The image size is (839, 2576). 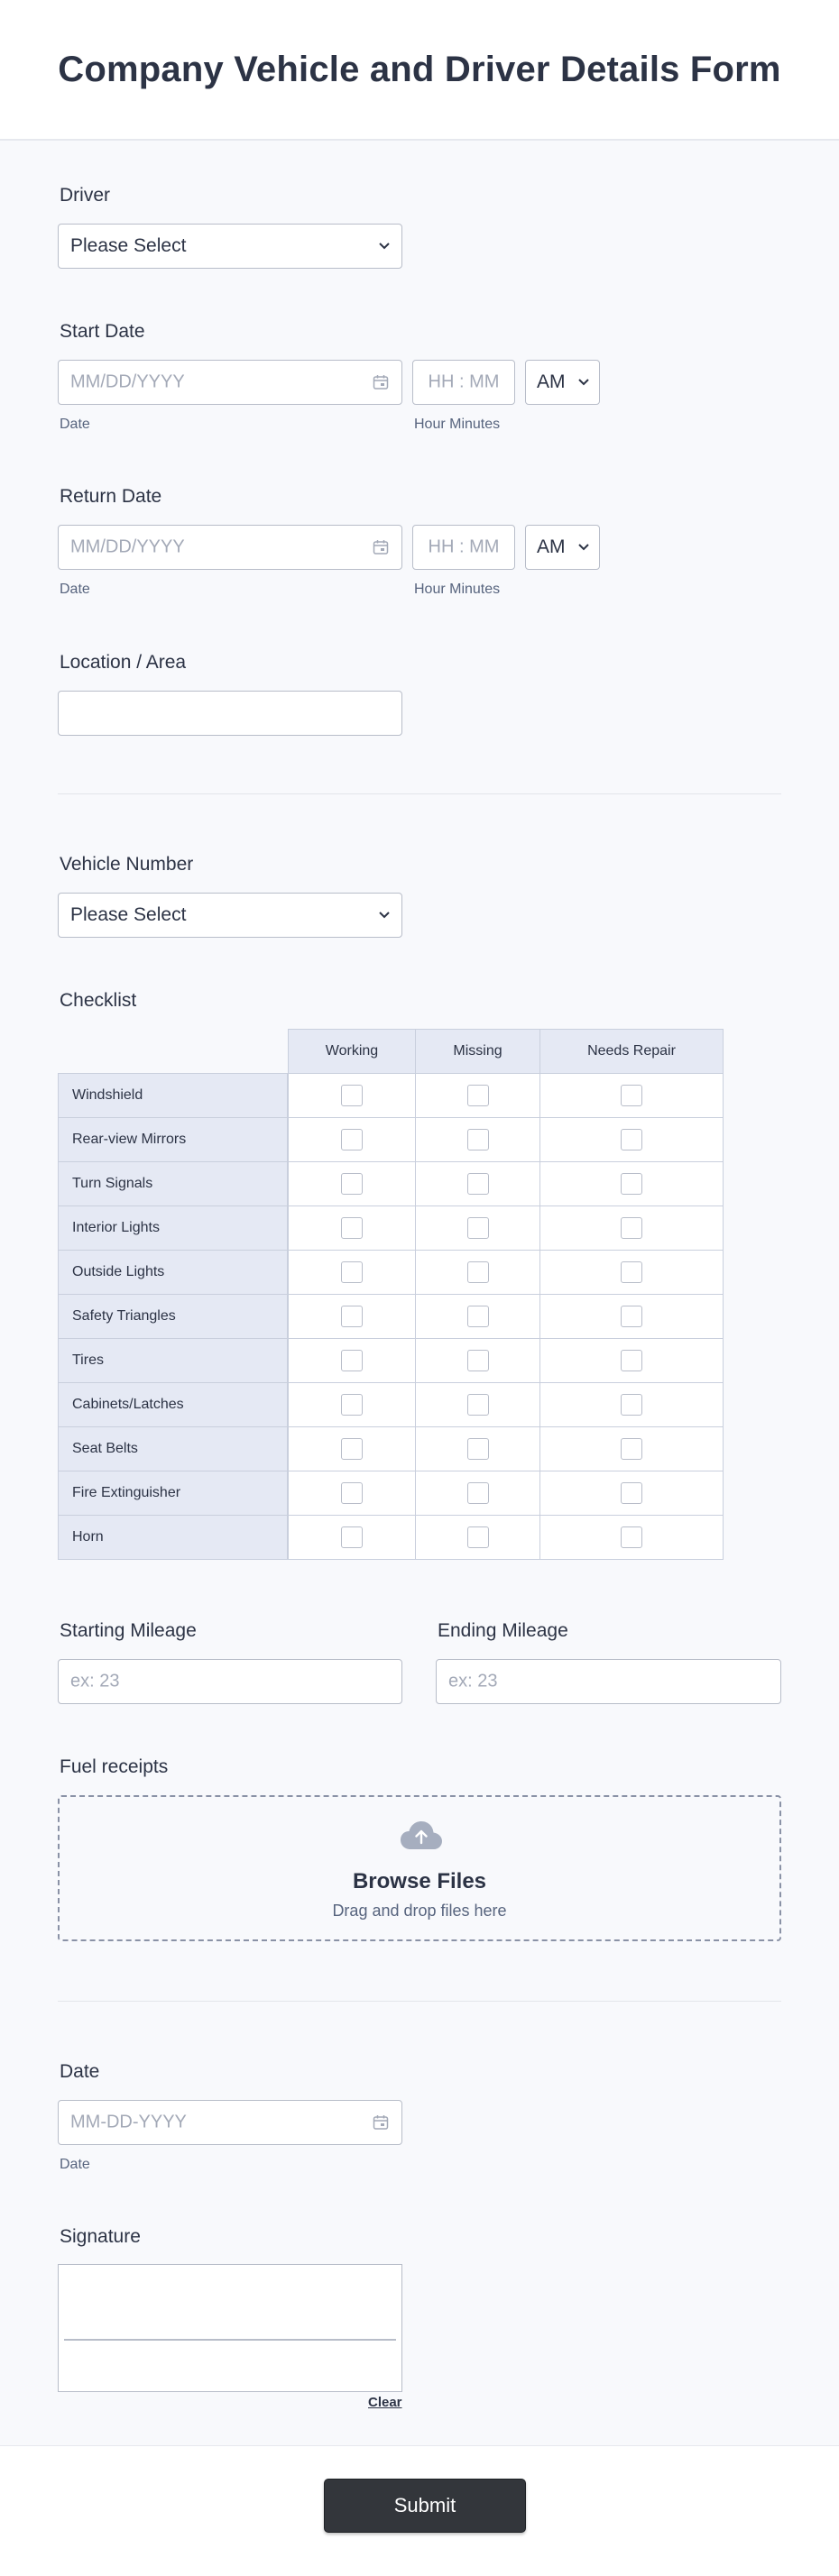 I want to click on start-date-sublabel: Date, so click(x=75, y=424).